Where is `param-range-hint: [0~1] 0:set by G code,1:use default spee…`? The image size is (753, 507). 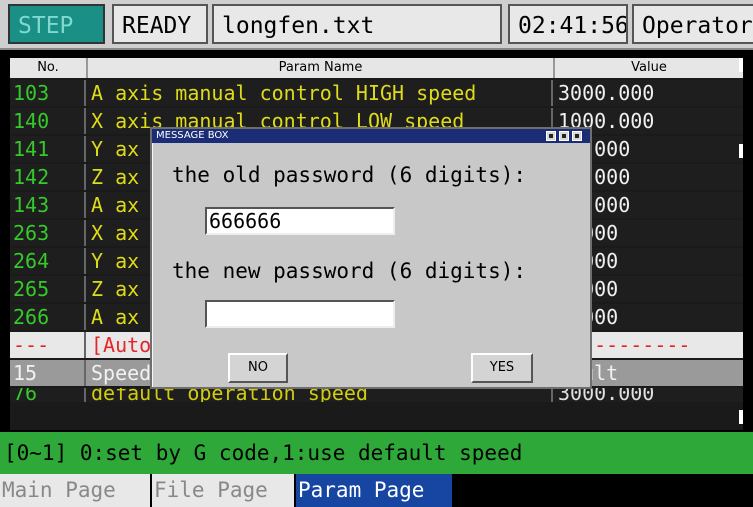
param-range-hint: [0~1] 0:set by G code,1:use default spee… is located at coordinates (263, 453).